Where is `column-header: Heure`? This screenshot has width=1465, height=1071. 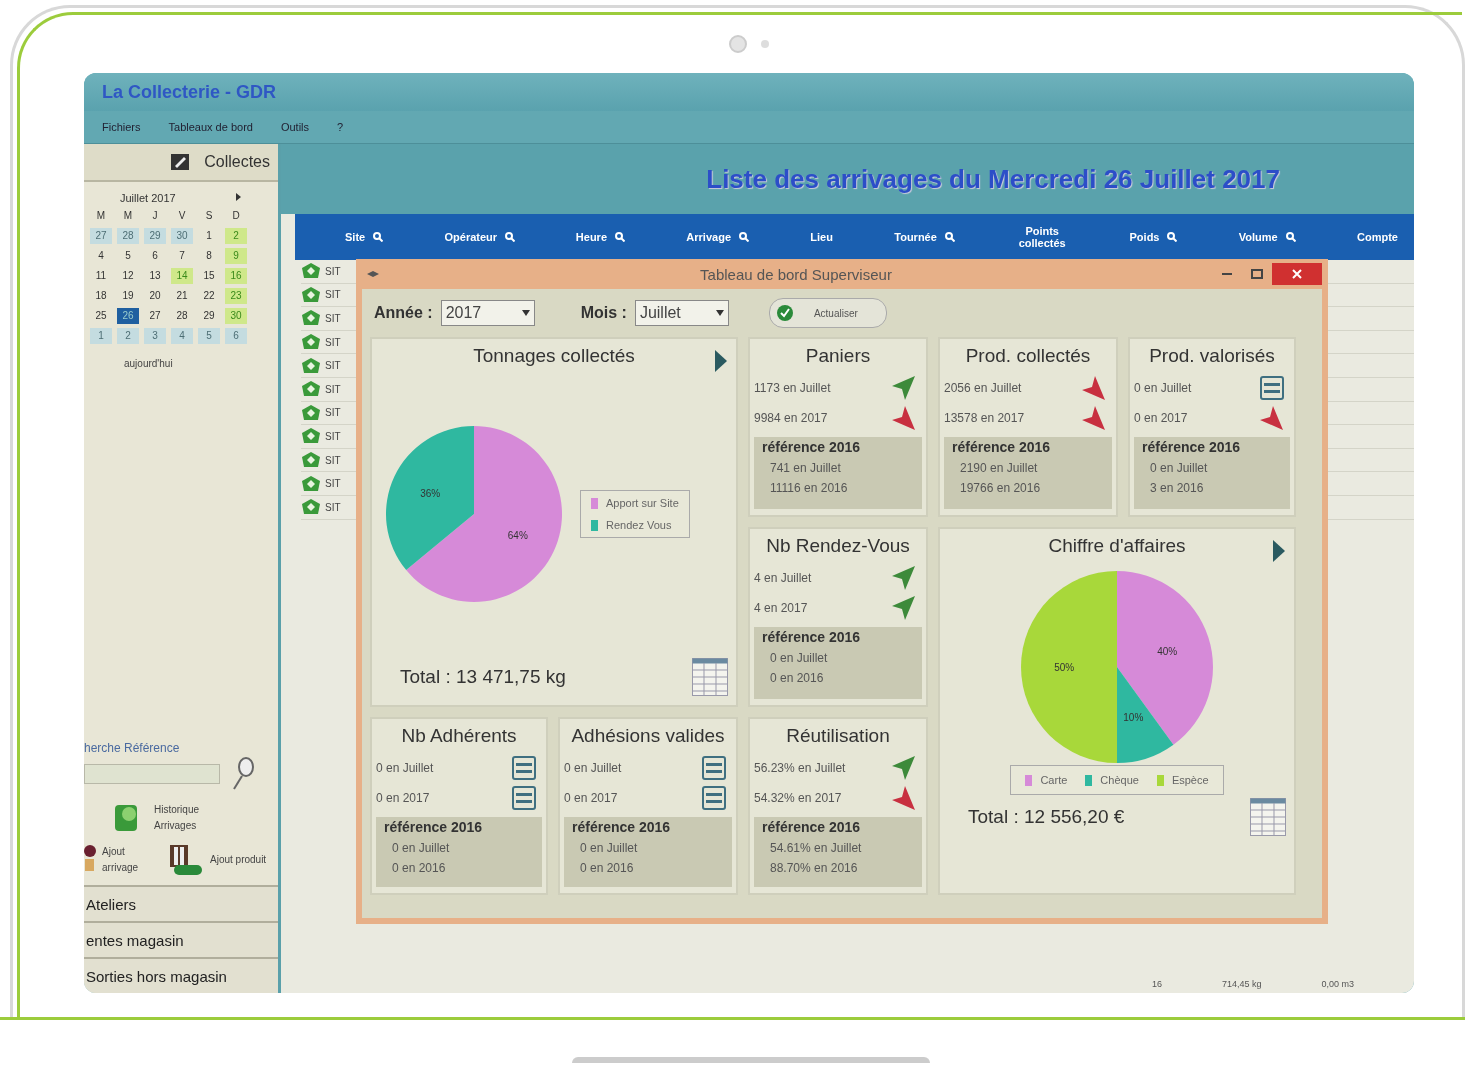 column-header: Heure is located at coordinates (591, 237).